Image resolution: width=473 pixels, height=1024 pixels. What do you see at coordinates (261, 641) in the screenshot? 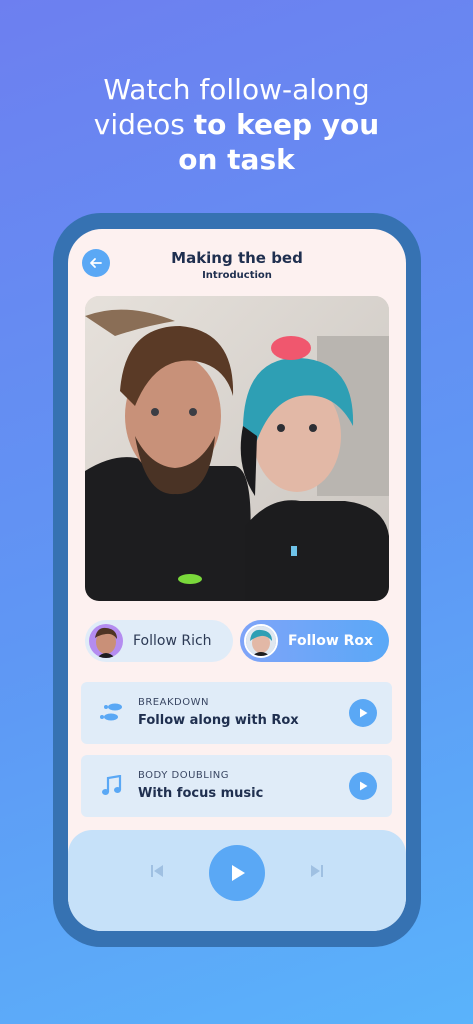
I see `avatar-rox` at bounding box center [261, 641].